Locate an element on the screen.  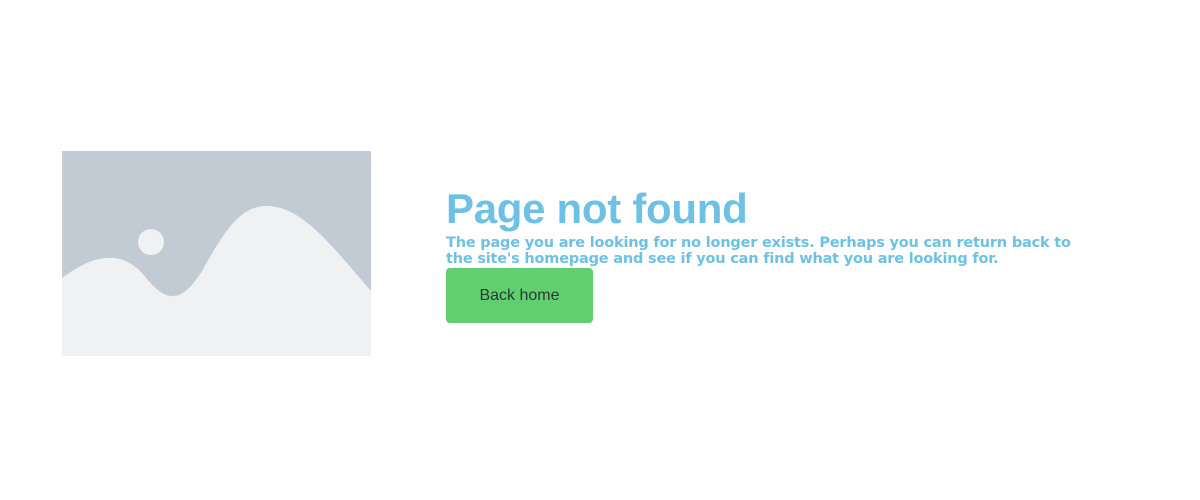
image-placeholder-icon is located at coordinates (216, 253).